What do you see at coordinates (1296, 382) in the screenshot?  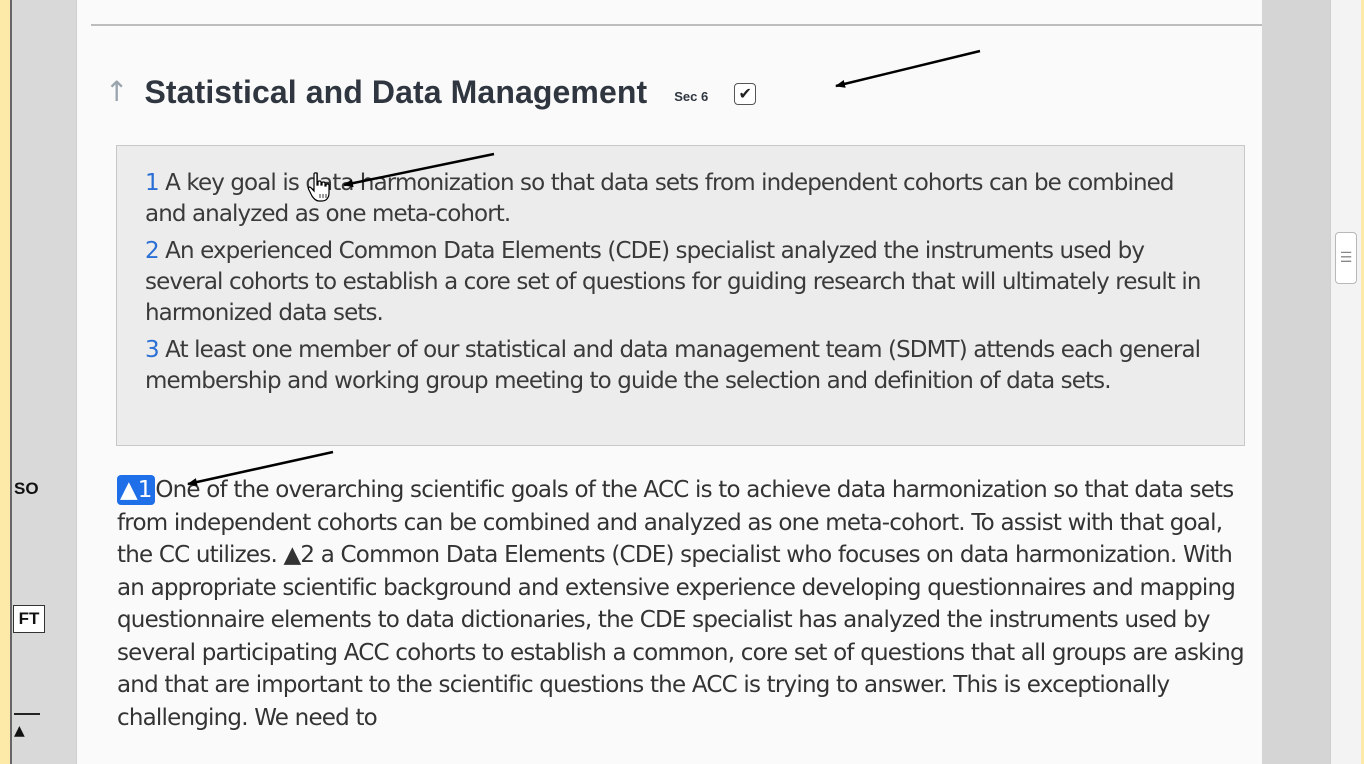 I see `right-margin-panel` at bounding box center [1296, 382].